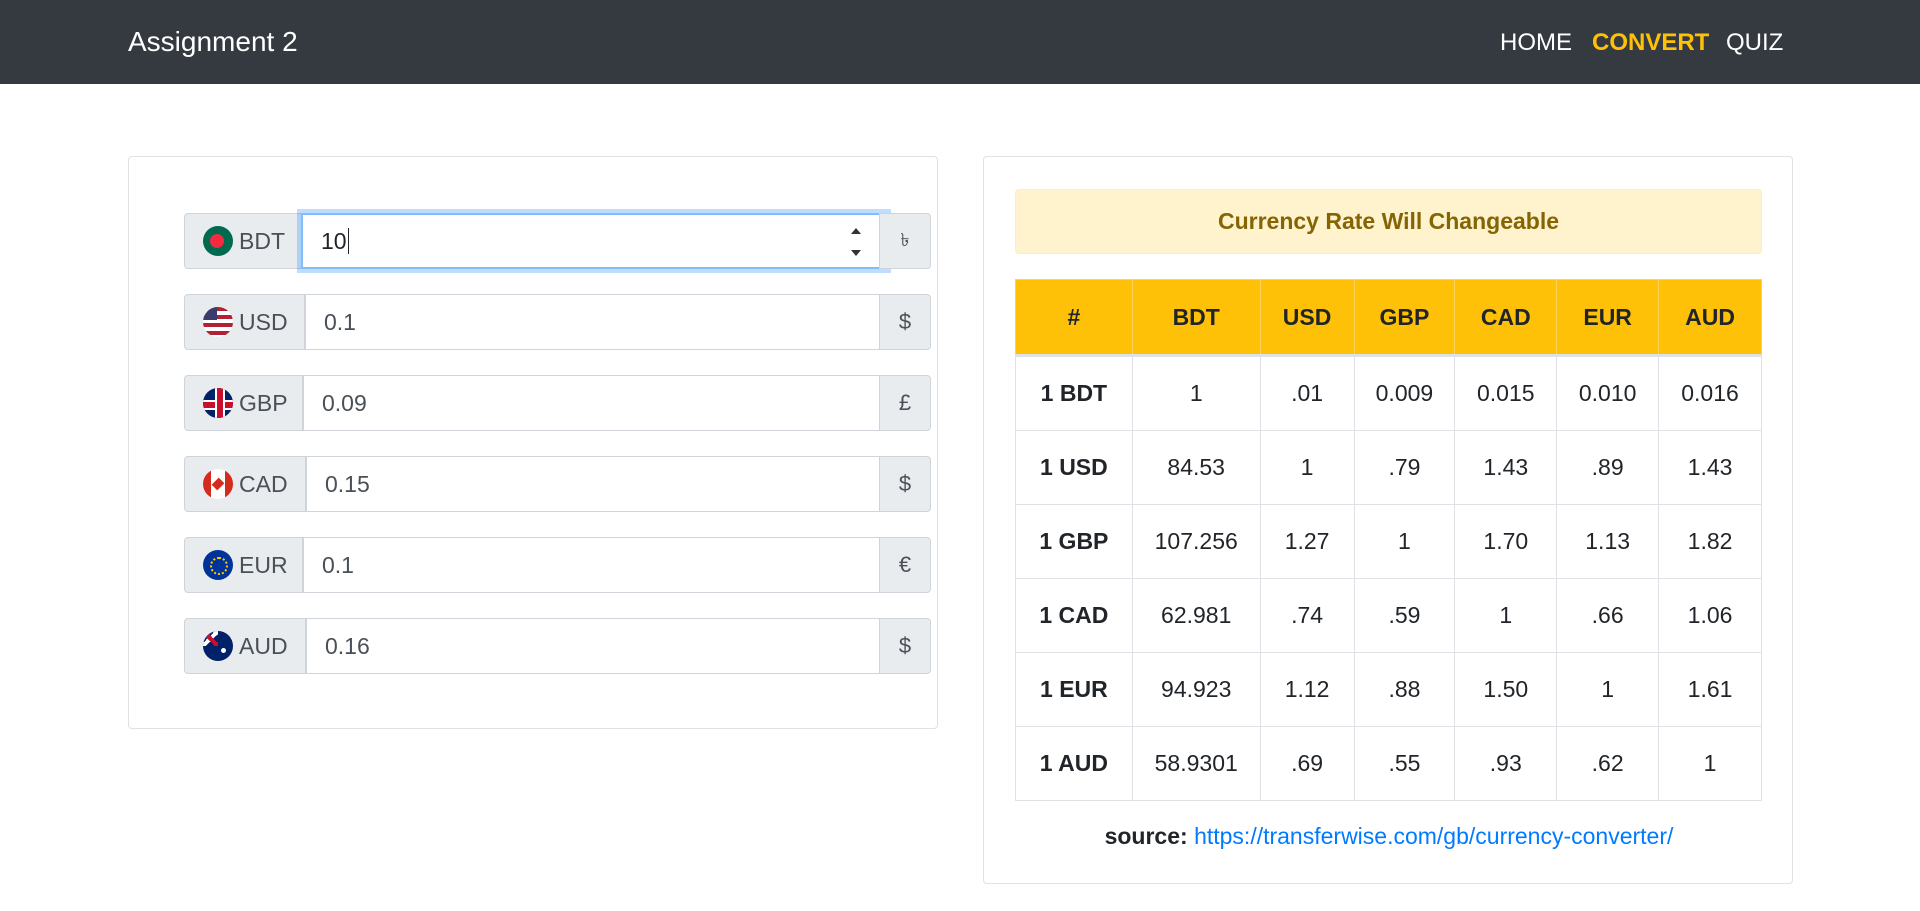  I want to click on currency-symbol-bdt: ৳, so click(905, 241).